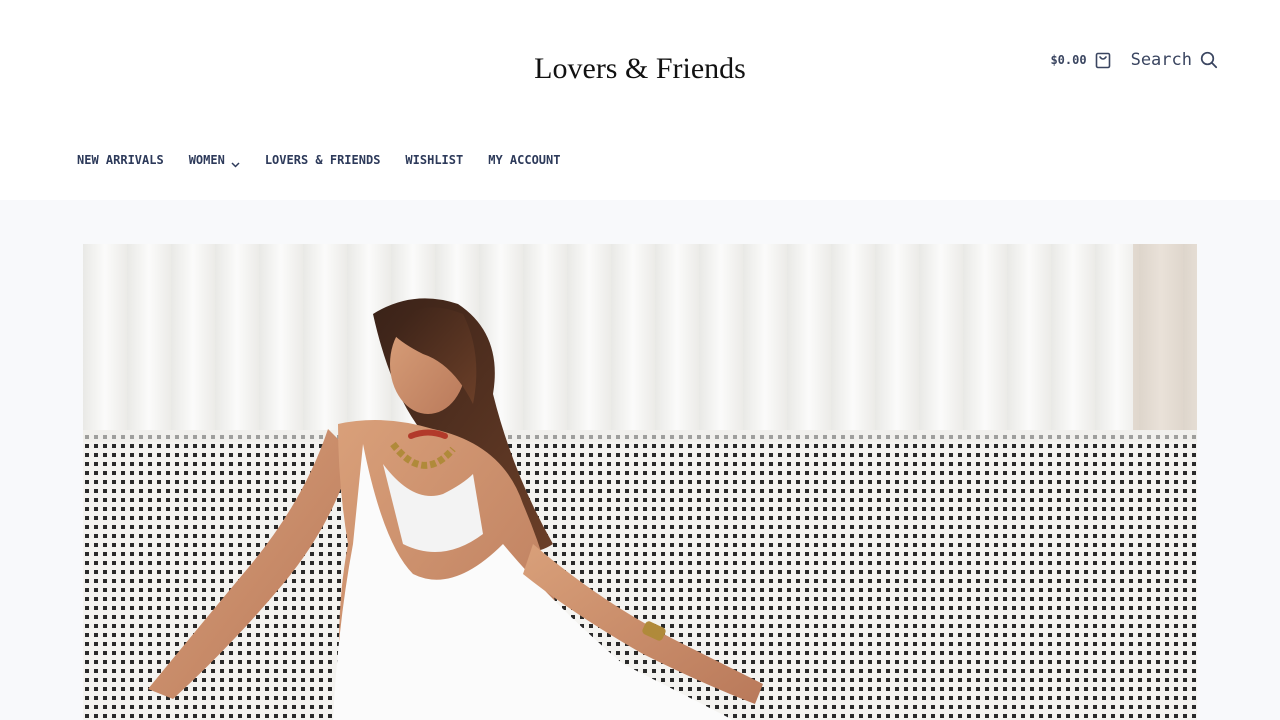 The width and height of the screenshot is (1280, 720). I want to click on cart-button: $0.00, so click(1080, 60).